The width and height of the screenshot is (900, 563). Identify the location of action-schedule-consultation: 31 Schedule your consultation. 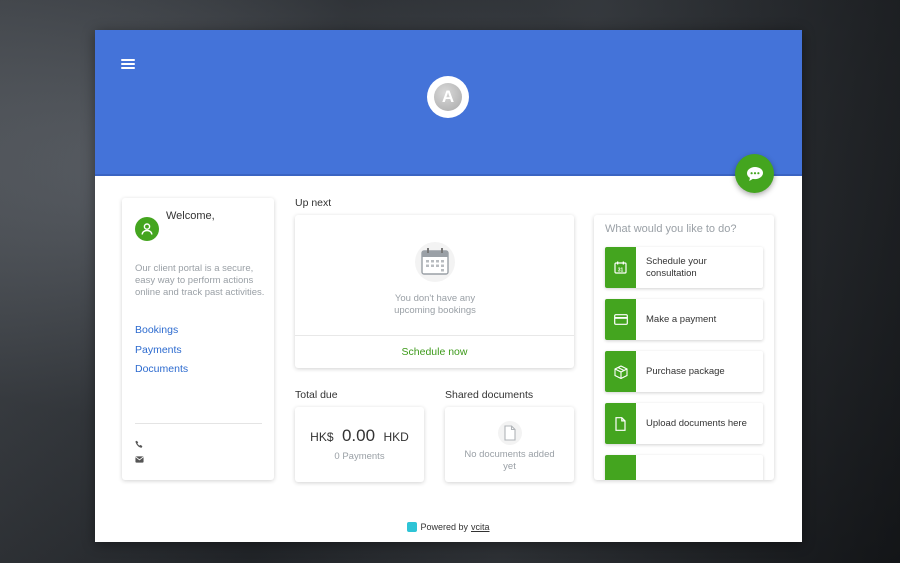
(684, 267).